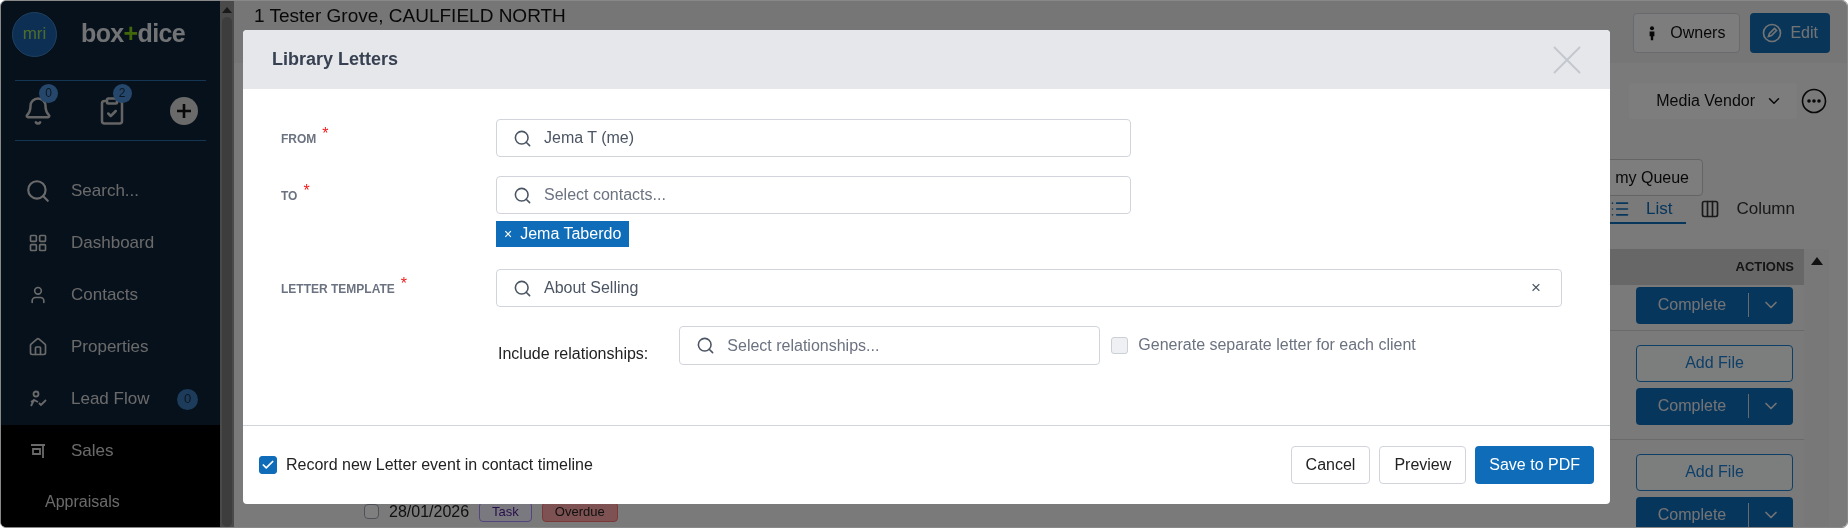 This screenshot has height=528, width=1848. Describe the element at coordinates (1710, 208) in the screenshot. I see `columns-icon` at that location.